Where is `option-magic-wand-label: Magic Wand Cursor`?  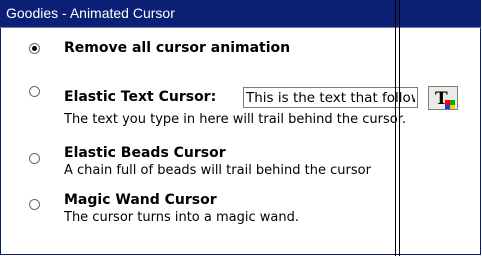
option-magic-wand-label: Magic Wand Cursor is located at coordinates (140, 200).